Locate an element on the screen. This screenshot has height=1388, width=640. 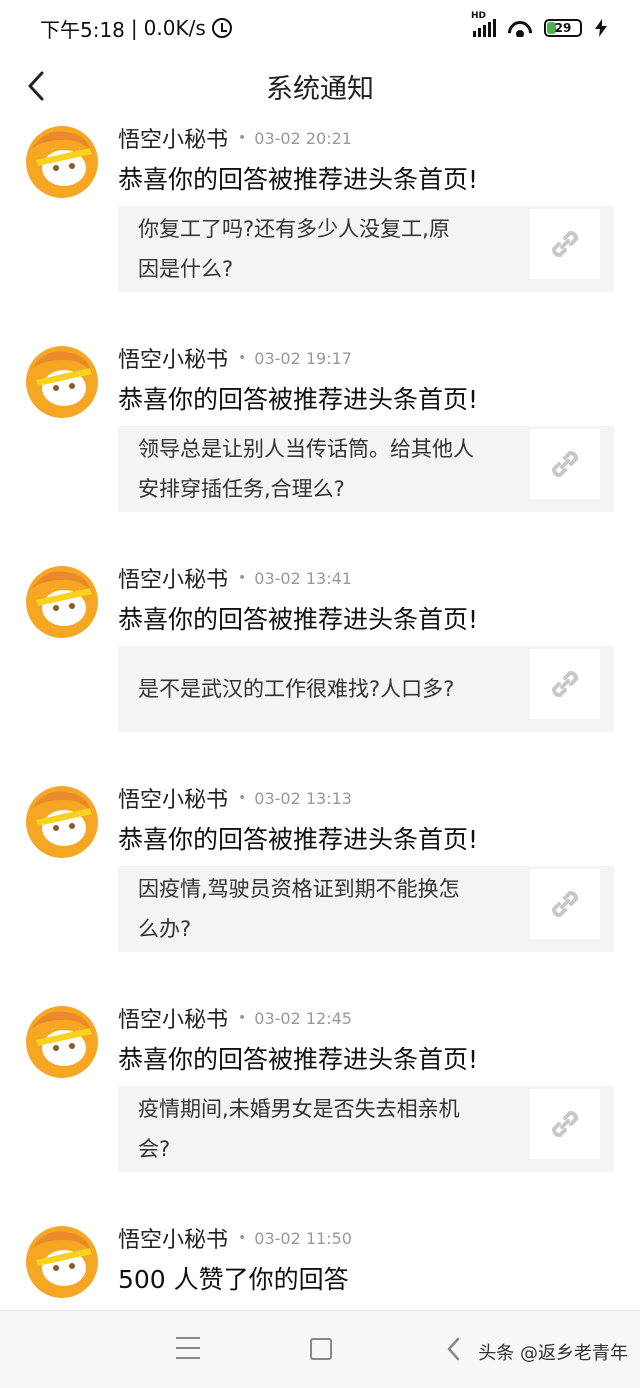
wifi-icon is located at coordinates (520, 28).